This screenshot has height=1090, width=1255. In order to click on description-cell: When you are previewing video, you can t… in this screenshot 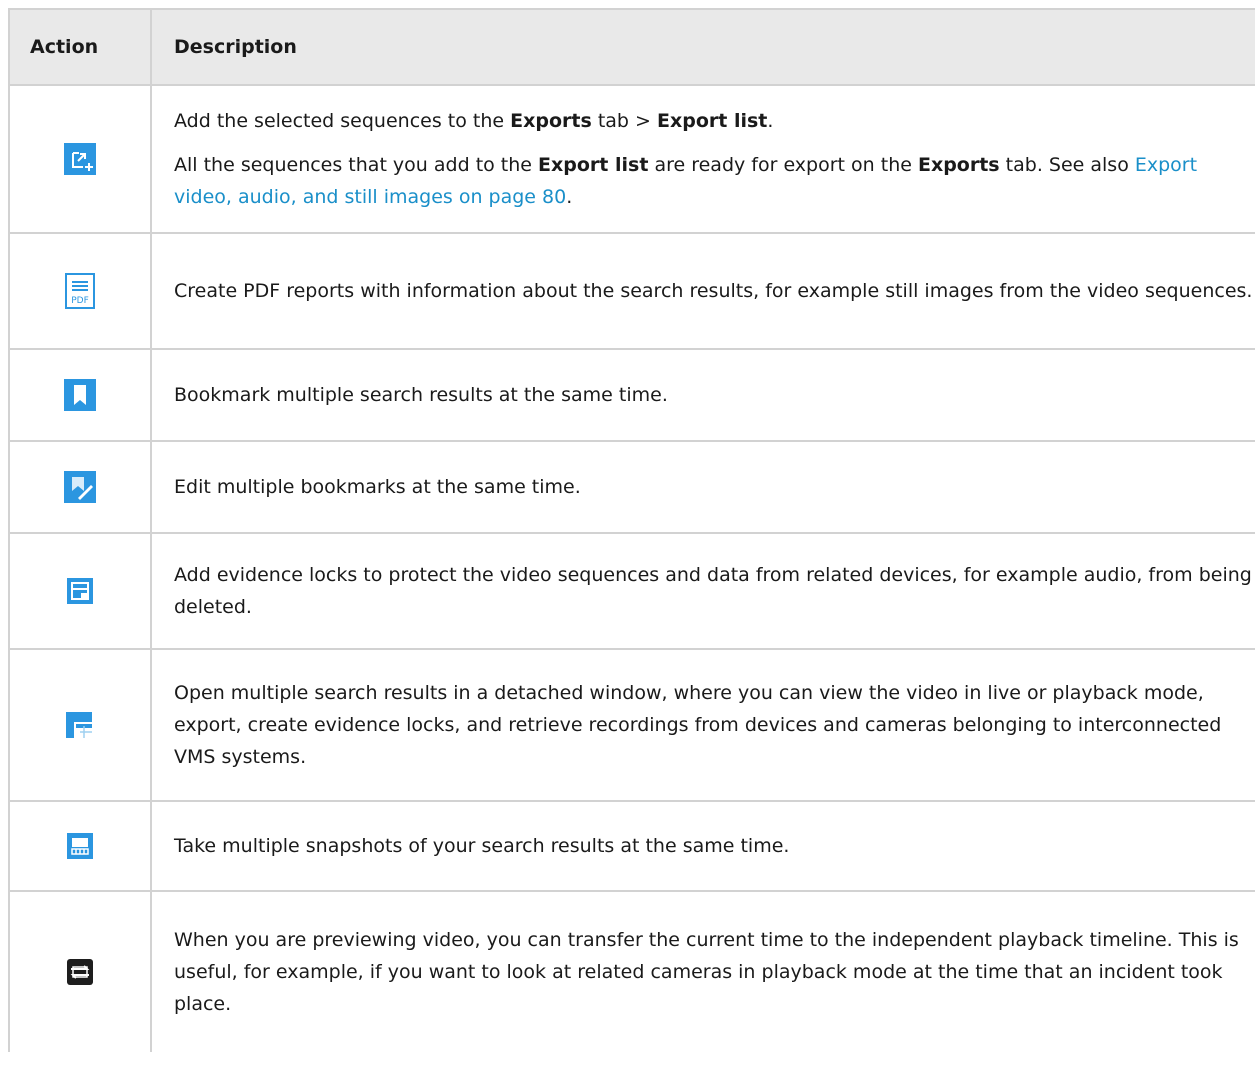, I will do `click(703, 972)`.